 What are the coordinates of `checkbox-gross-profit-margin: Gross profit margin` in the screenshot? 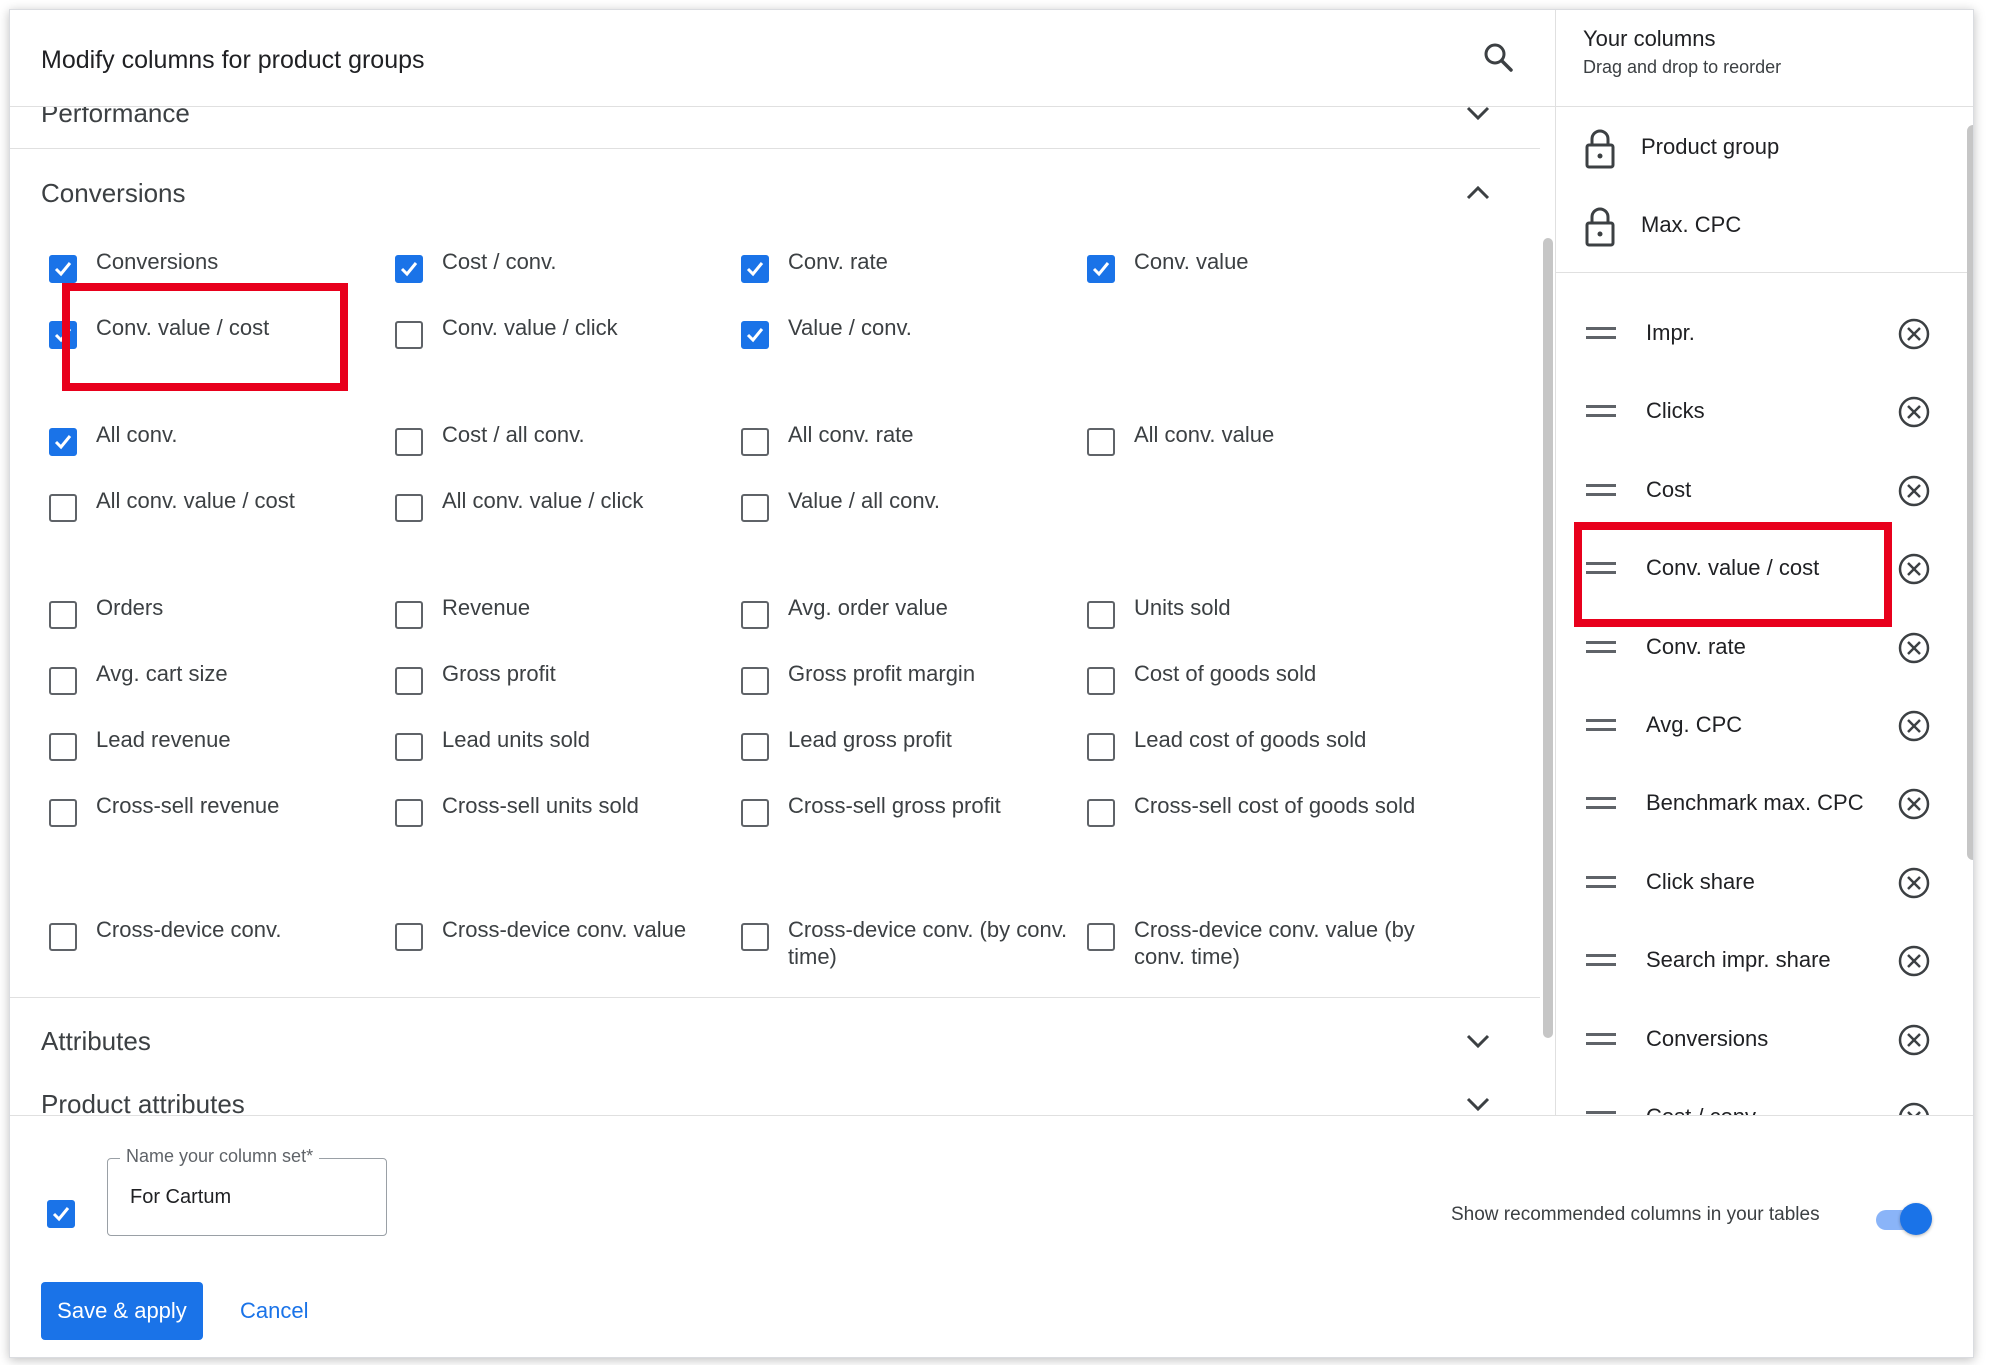 It's located at (906, 689).